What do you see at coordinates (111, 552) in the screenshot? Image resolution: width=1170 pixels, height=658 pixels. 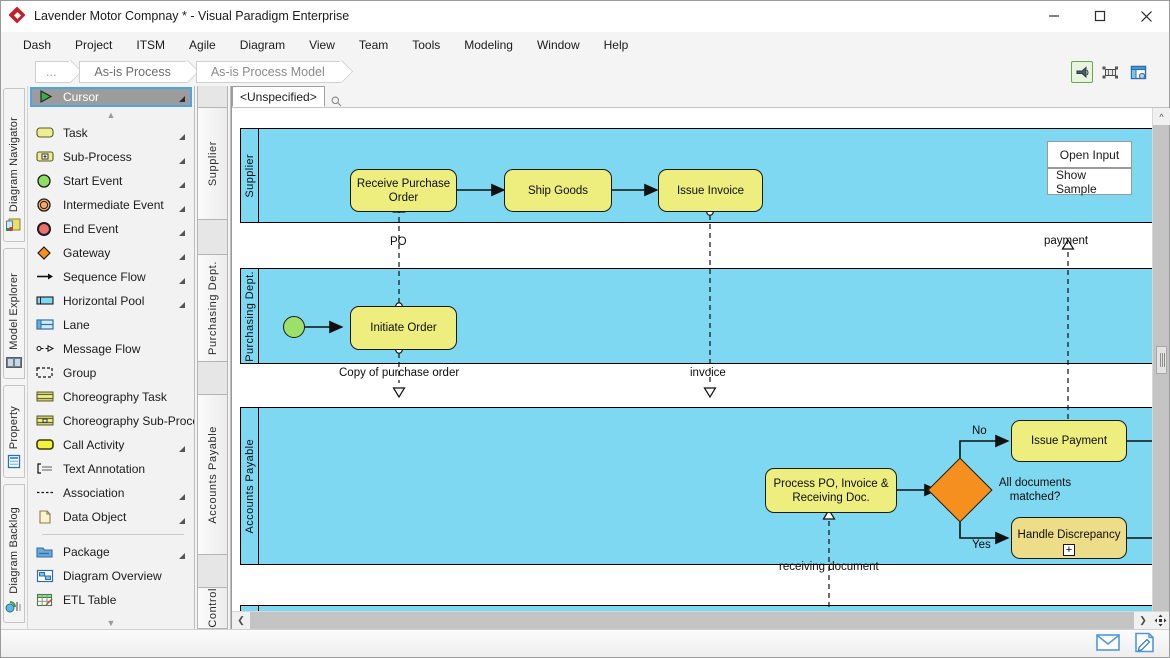 I see `palette-item-package: Package` at bounding box center [111, 552].